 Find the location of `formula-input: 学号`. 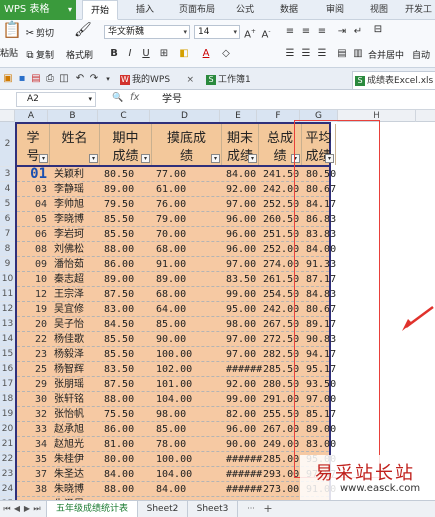

formula-input: 学号 is located at coordinates (292, 99).